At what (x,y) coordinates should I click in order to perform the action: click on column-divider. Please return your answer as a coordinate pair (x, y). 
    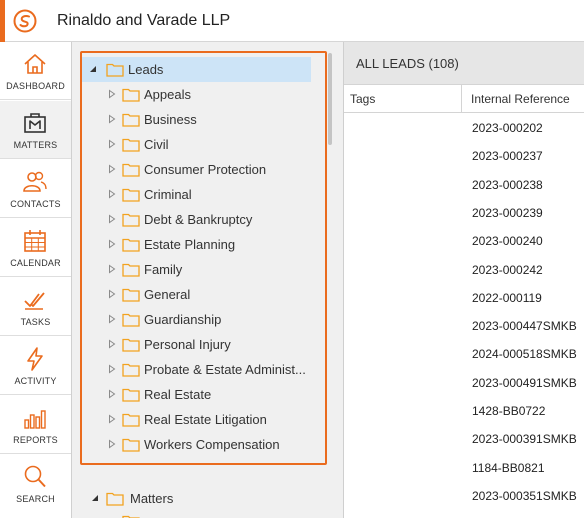
    Looking at the image, I should click on (461, 99).